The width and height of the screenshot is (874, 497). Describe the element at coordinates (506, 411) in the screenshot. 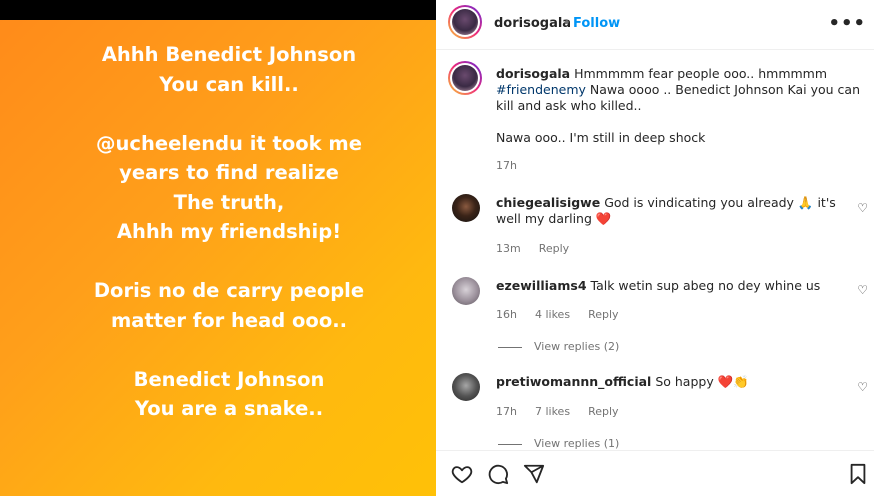

I see `comment-time: 17h` at that location.